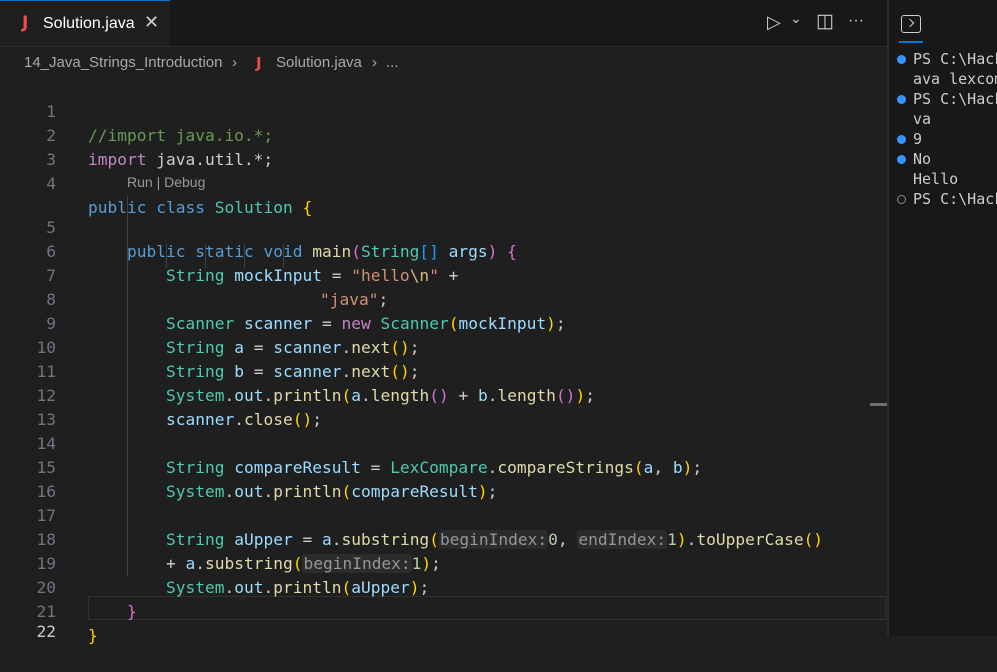  I want to click on terminal-line: ava lexcom, so click(955, 79).